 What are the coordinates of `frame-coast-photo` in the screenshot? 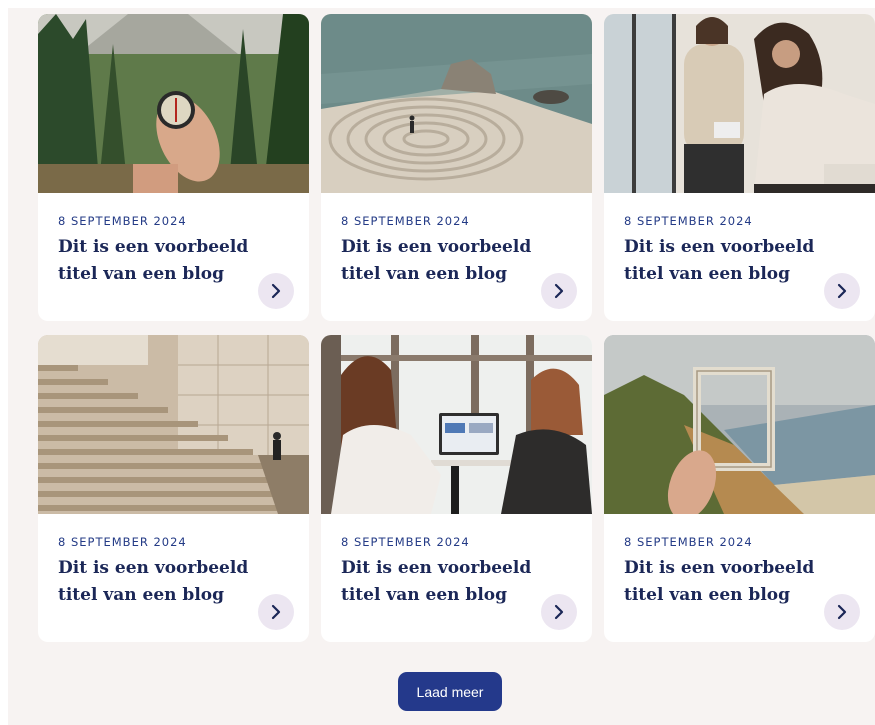 It's located at (739, 424).